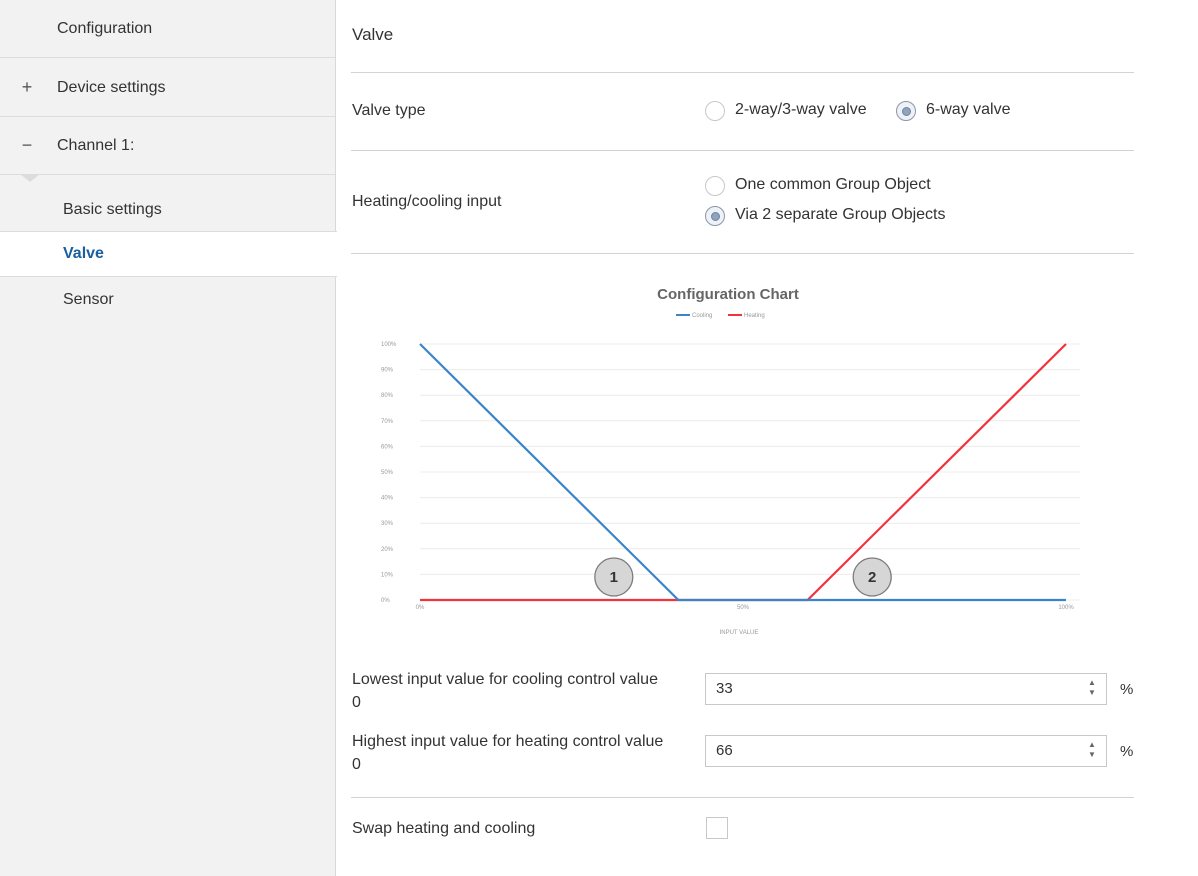 The image size is (1198, 876). I want to click on y-tick-label: 40%, so click(387, 499).